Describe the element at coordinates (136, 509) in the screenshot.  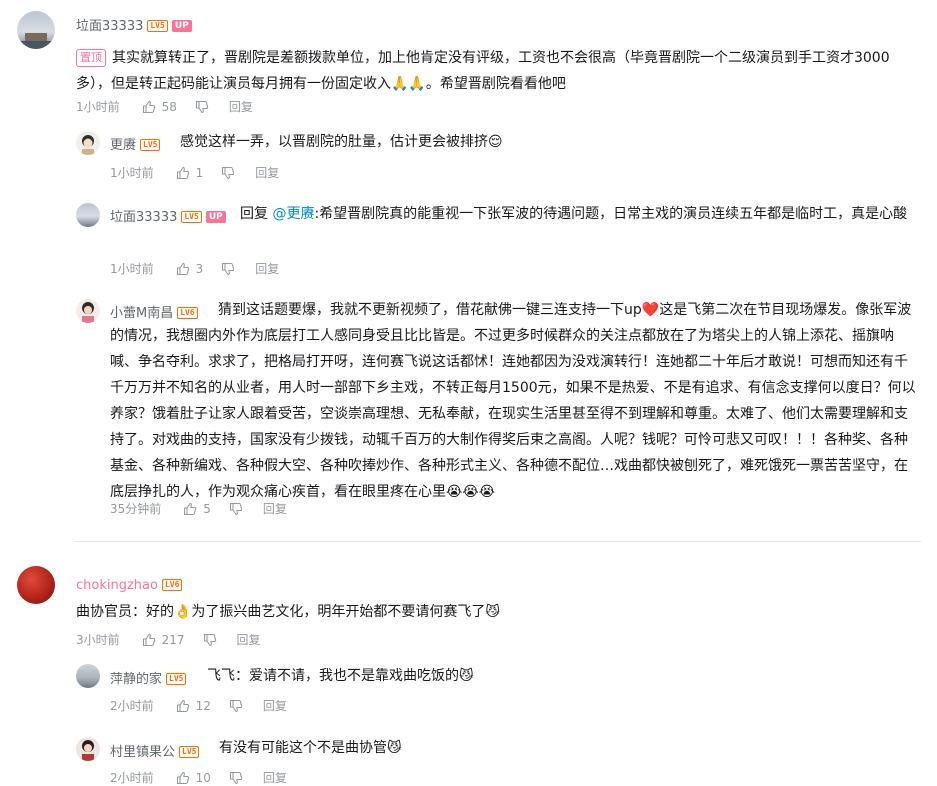
I see `timestamp: 35分钟前` at that location.